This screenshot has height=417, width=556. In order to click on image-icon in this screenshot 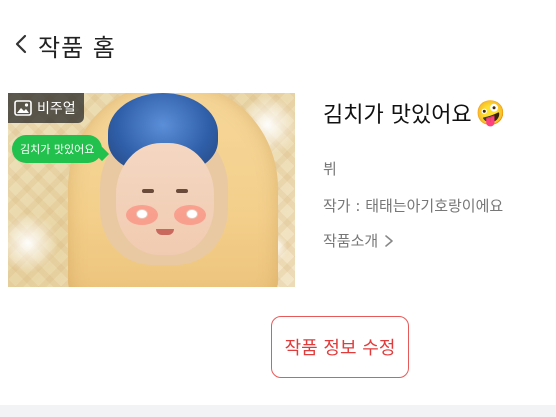, I will do `click(23, 108)`.